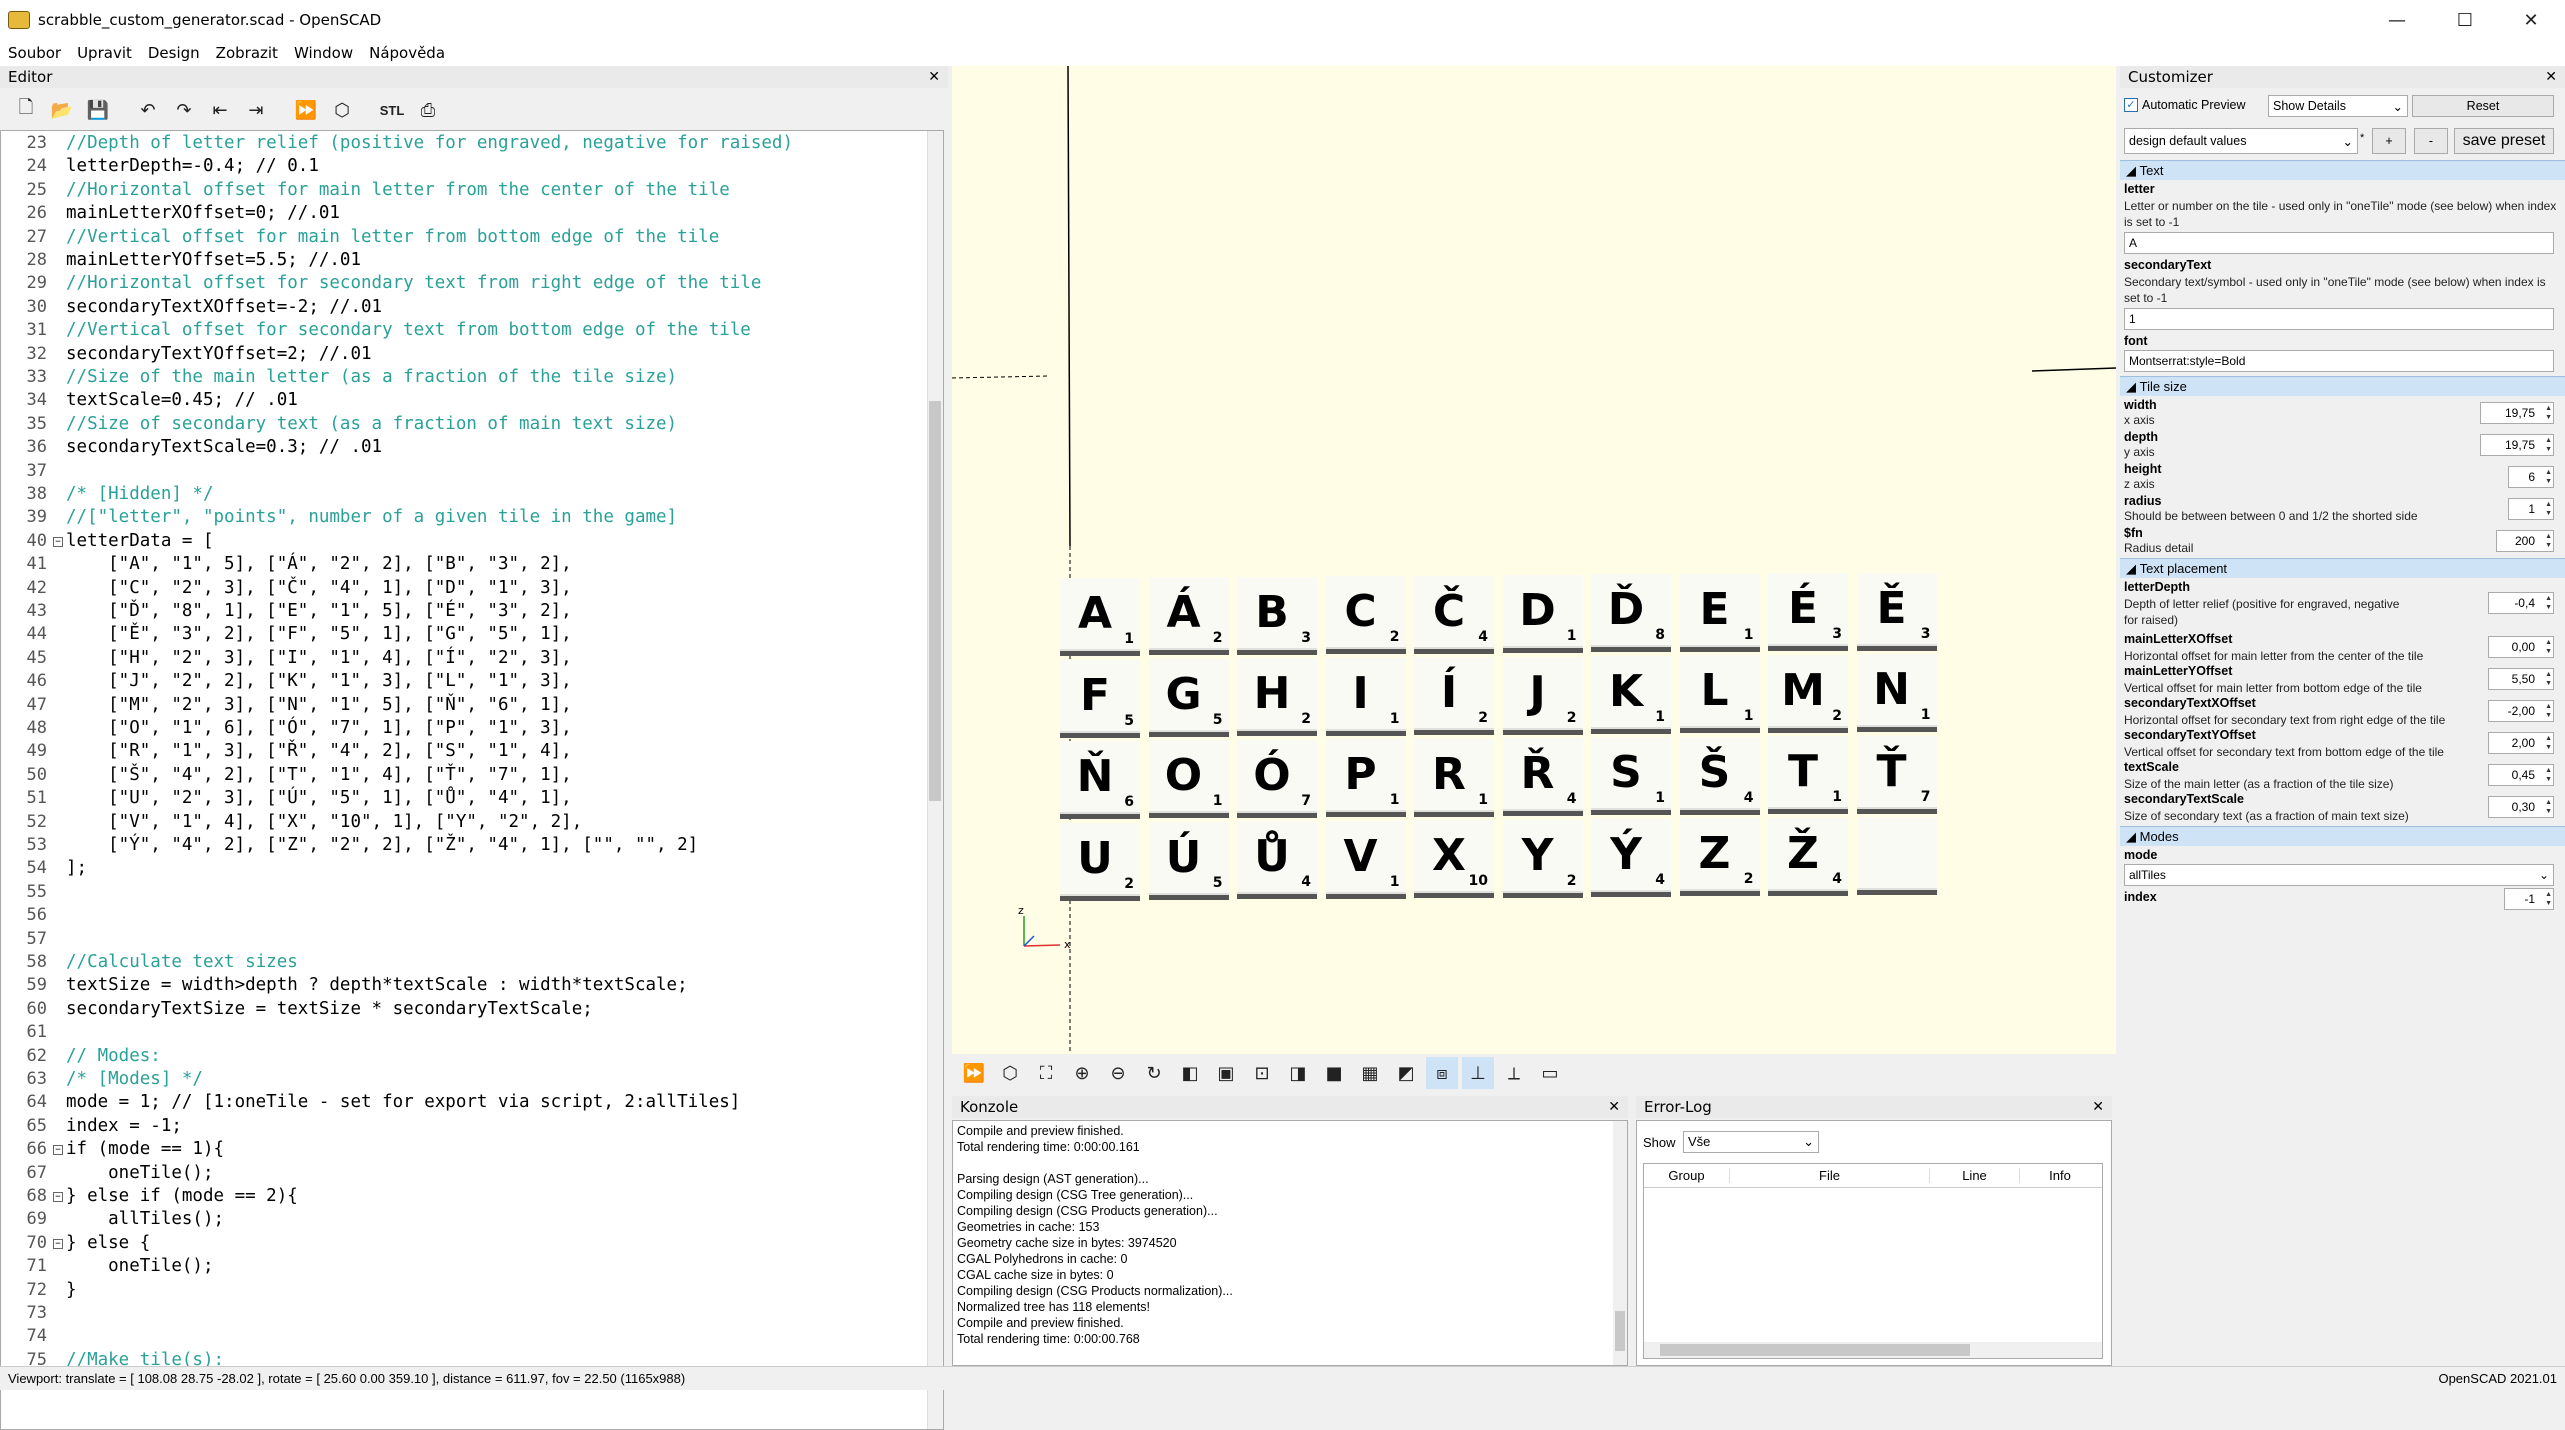  I want to click on show-details-select: Show Details ⌄, so click(2338, 106).